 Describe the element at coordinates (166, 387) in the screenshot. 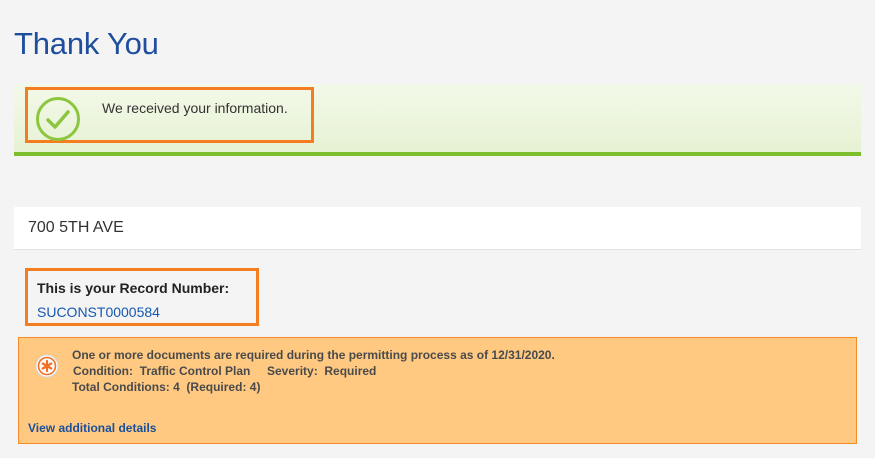

I see `notice-total-conditions: Total Conditions: 4 (Required: 4)` at that location.